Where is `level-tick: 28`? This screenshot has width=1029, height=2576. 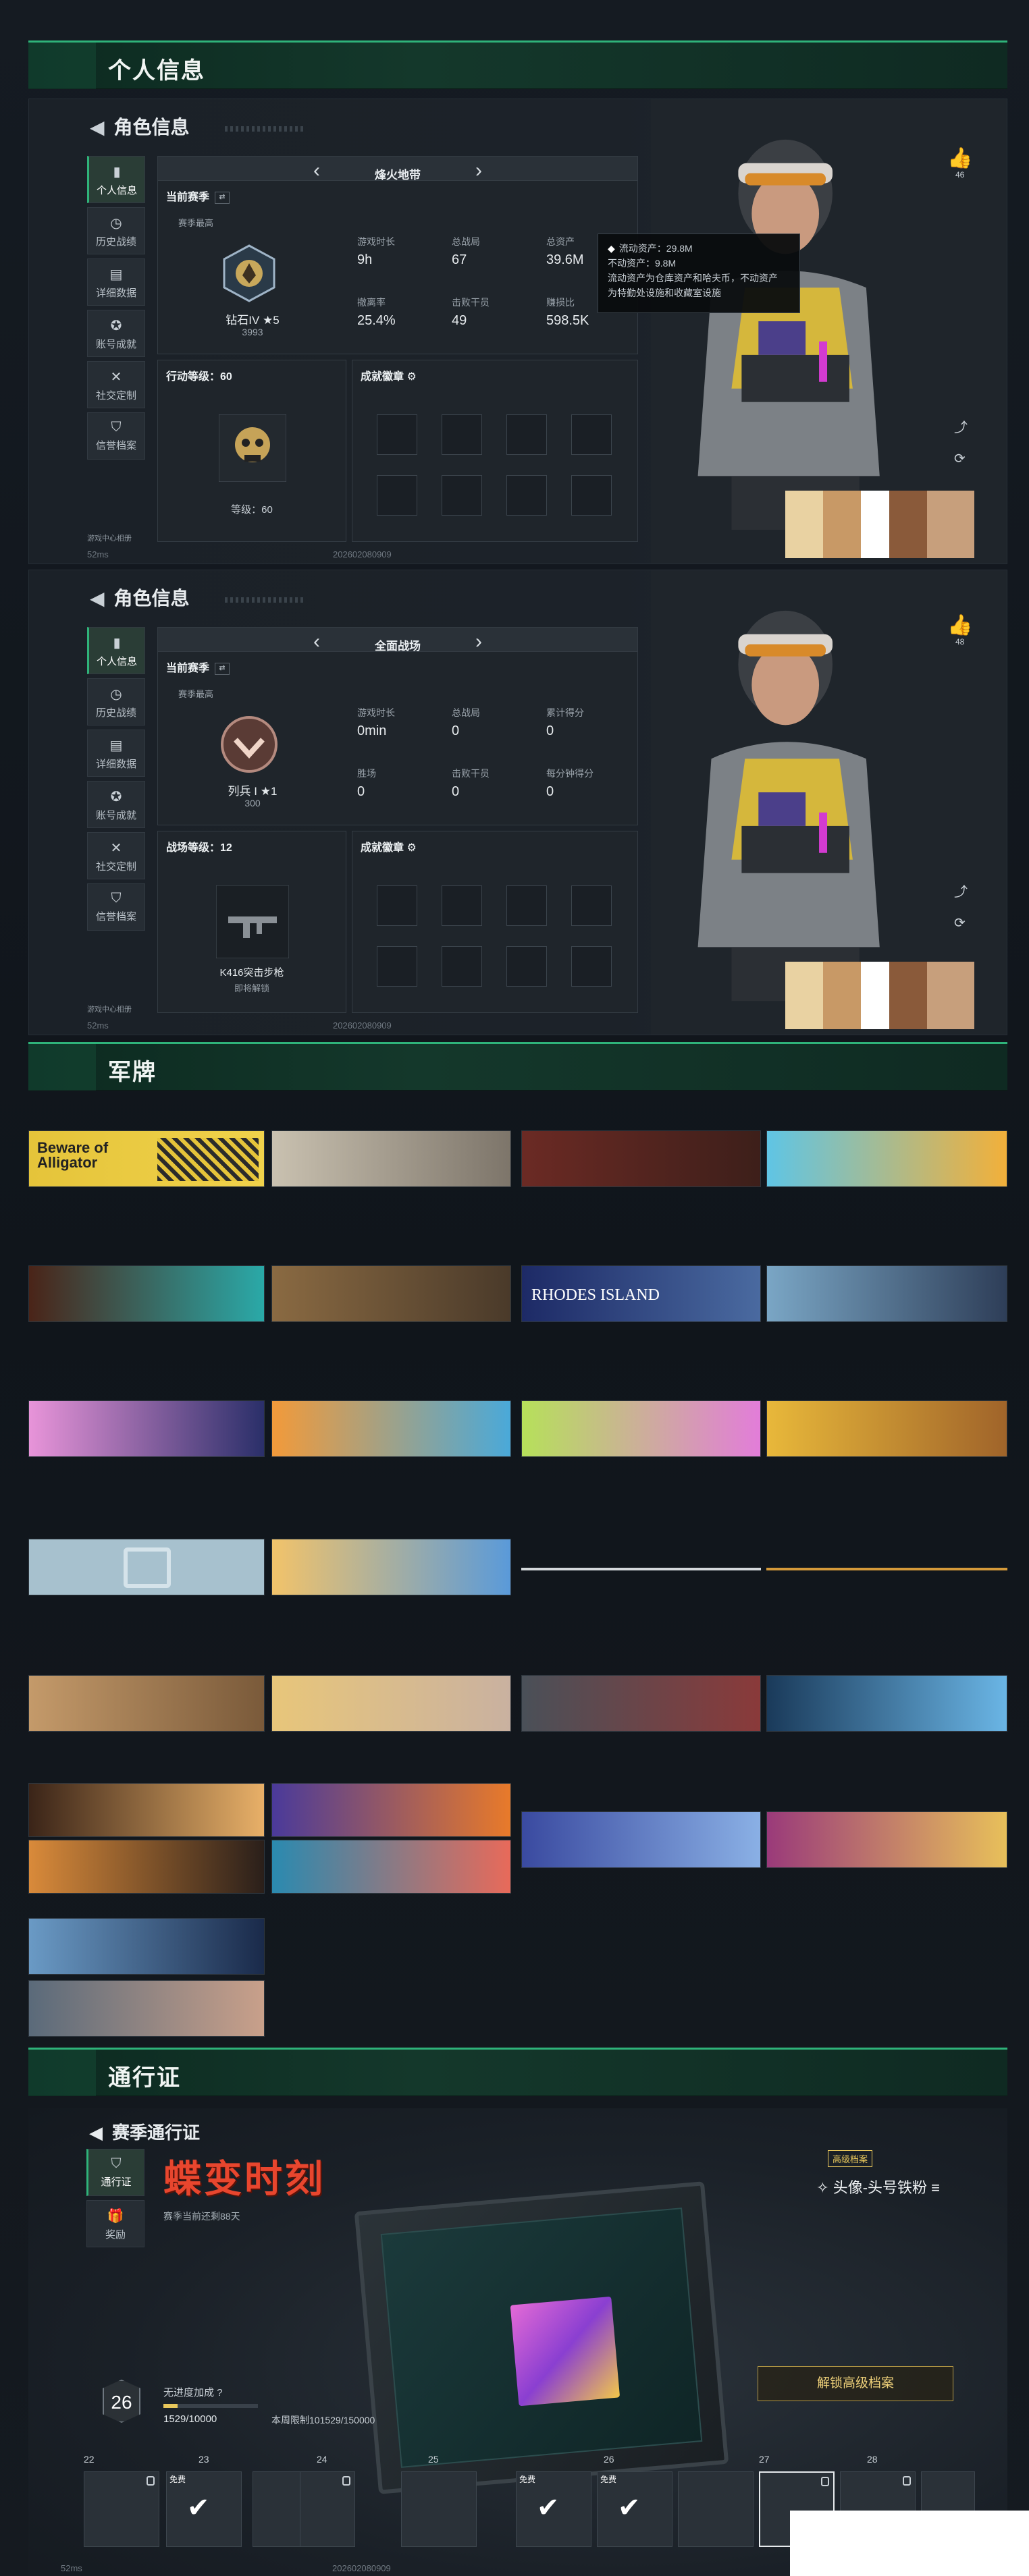 level-tick: 28 is located at coordinates (872, 2459).